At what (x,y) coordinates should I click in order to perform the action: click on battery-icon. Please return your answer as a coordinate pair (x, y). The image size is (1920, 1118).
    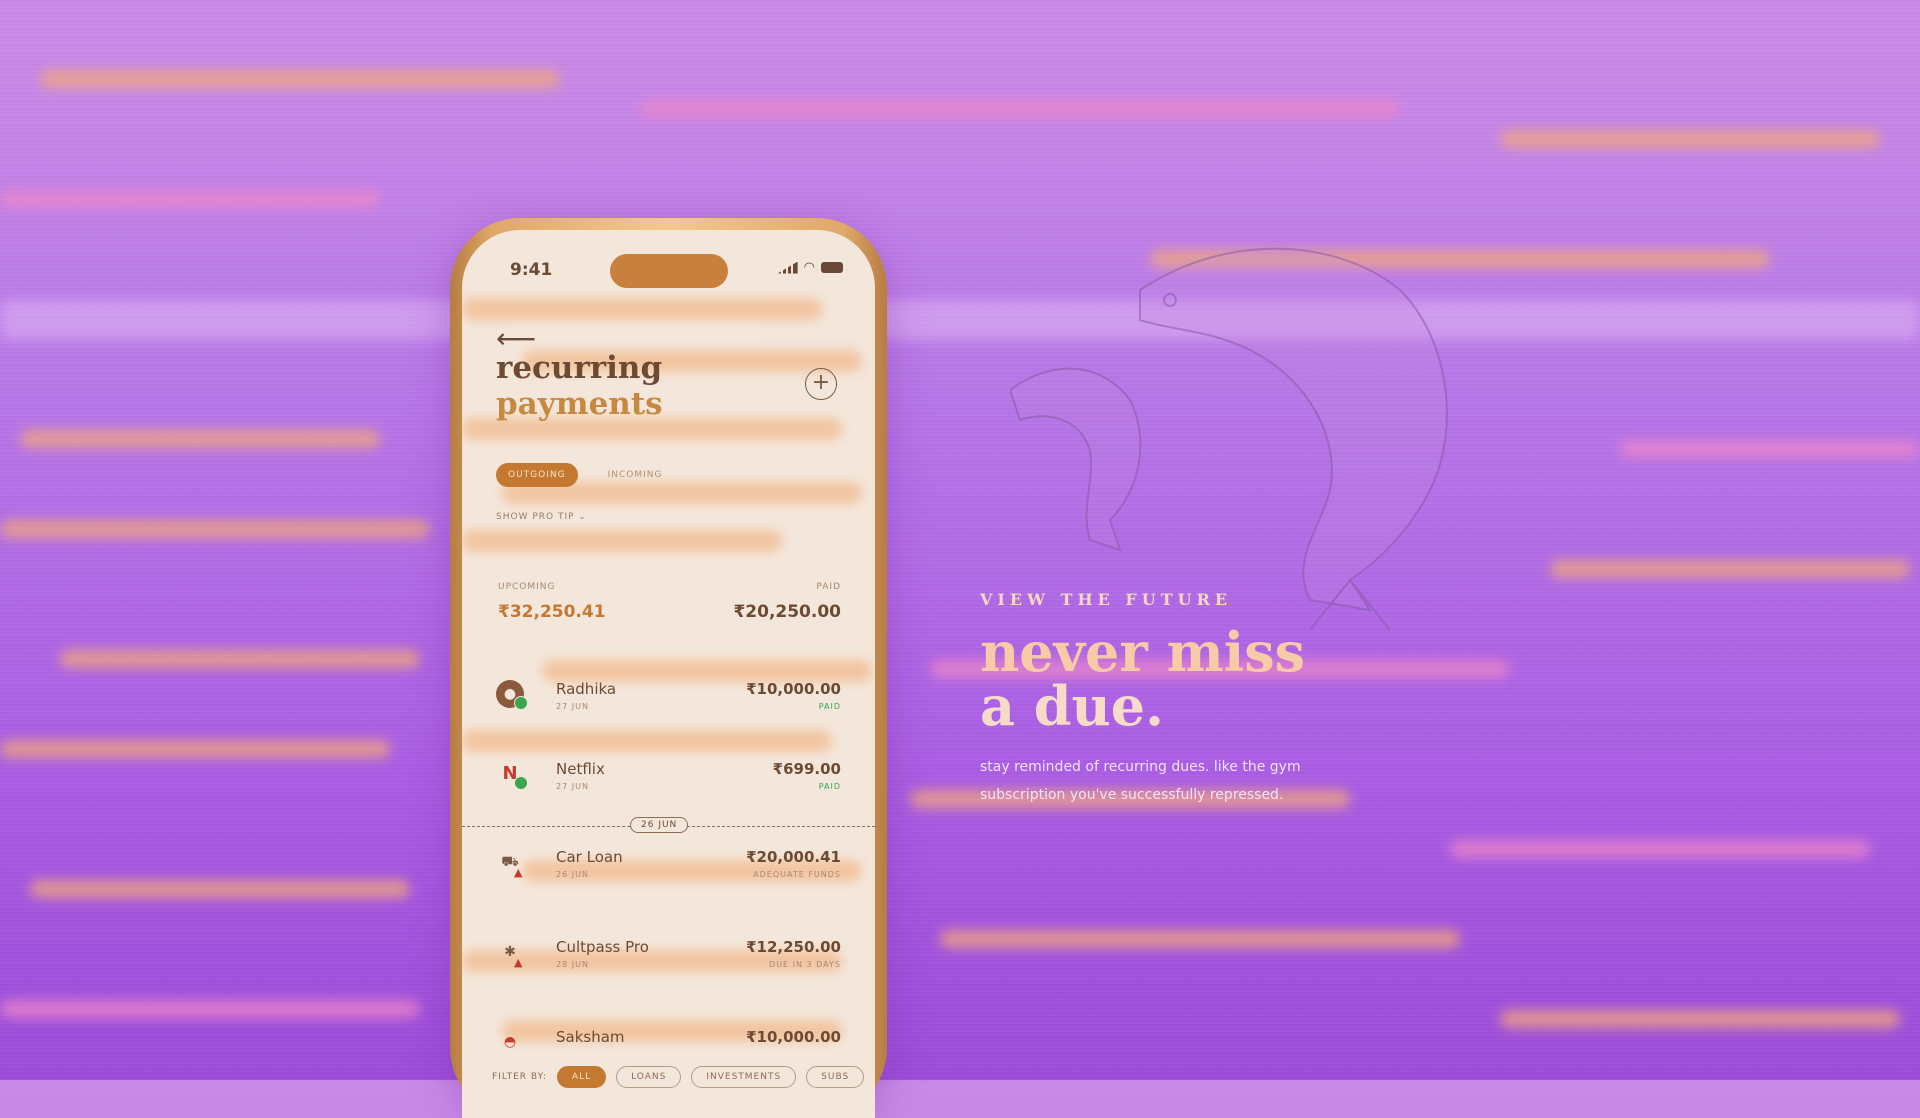
    Looking at the image, I should click on (832, 267).